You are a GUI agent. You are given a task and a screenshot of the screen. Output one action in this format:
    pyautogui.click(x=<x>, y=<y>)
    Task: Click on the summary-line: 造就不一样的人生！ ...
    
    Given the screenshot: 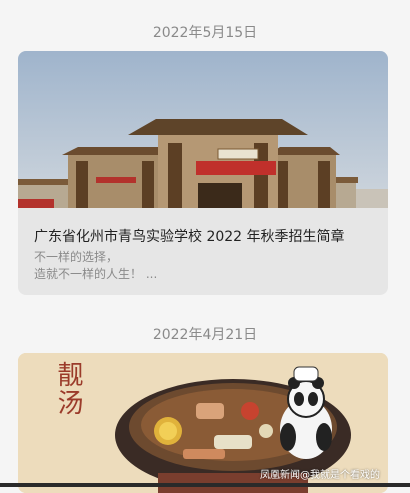 What is the action you would take?
    pyautogui.click(x=96, y=274)
    